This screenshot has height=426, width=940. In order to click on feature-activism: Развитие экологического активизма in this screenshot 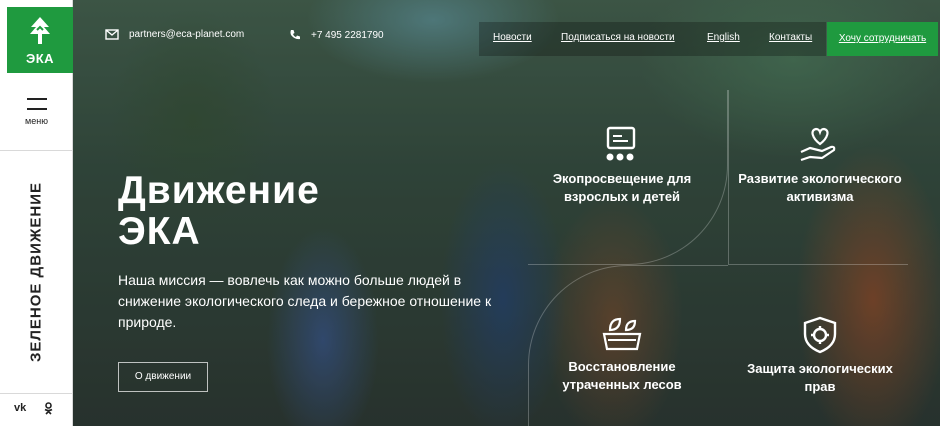, I will do `click(820, 166)`.